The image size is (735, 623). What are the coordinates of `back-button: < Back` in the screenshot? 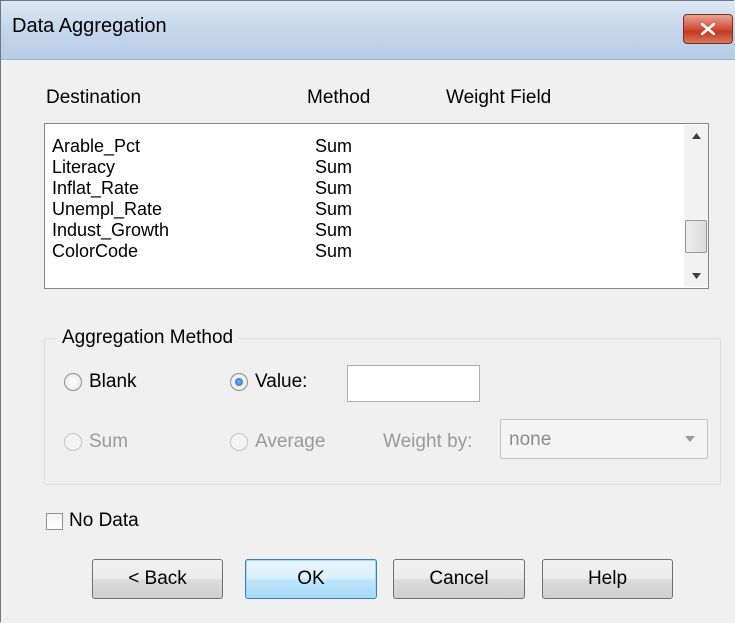 It's located at (157, 579).